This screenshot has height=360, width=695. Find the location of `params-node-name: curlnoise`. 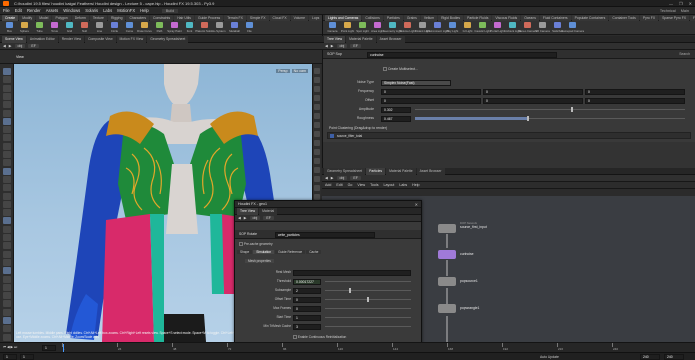

params-node-name: curlnoise is located at coordinates (462, 54).